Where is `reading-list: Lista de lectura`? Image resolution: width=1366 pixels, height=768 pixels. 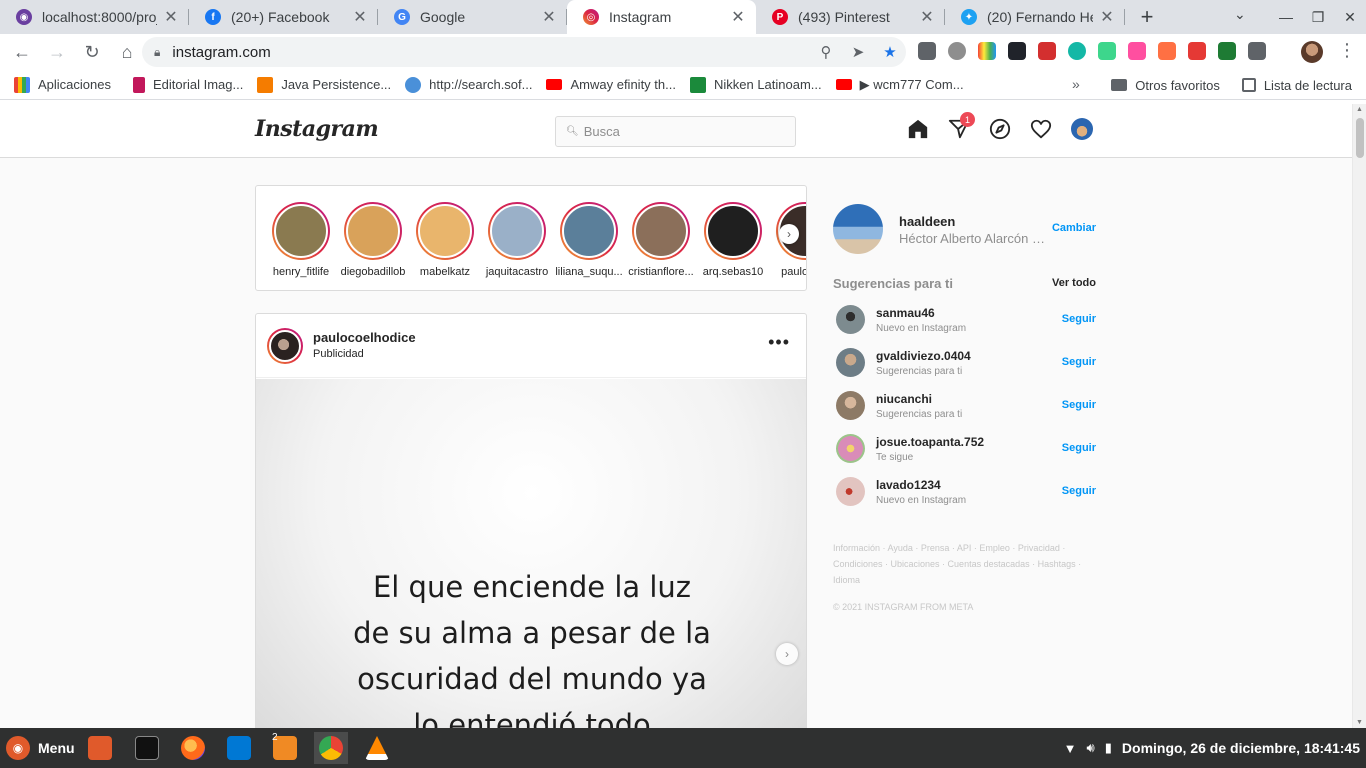
reading-list: Lista de lectura is located at coordinates (1296, 85).